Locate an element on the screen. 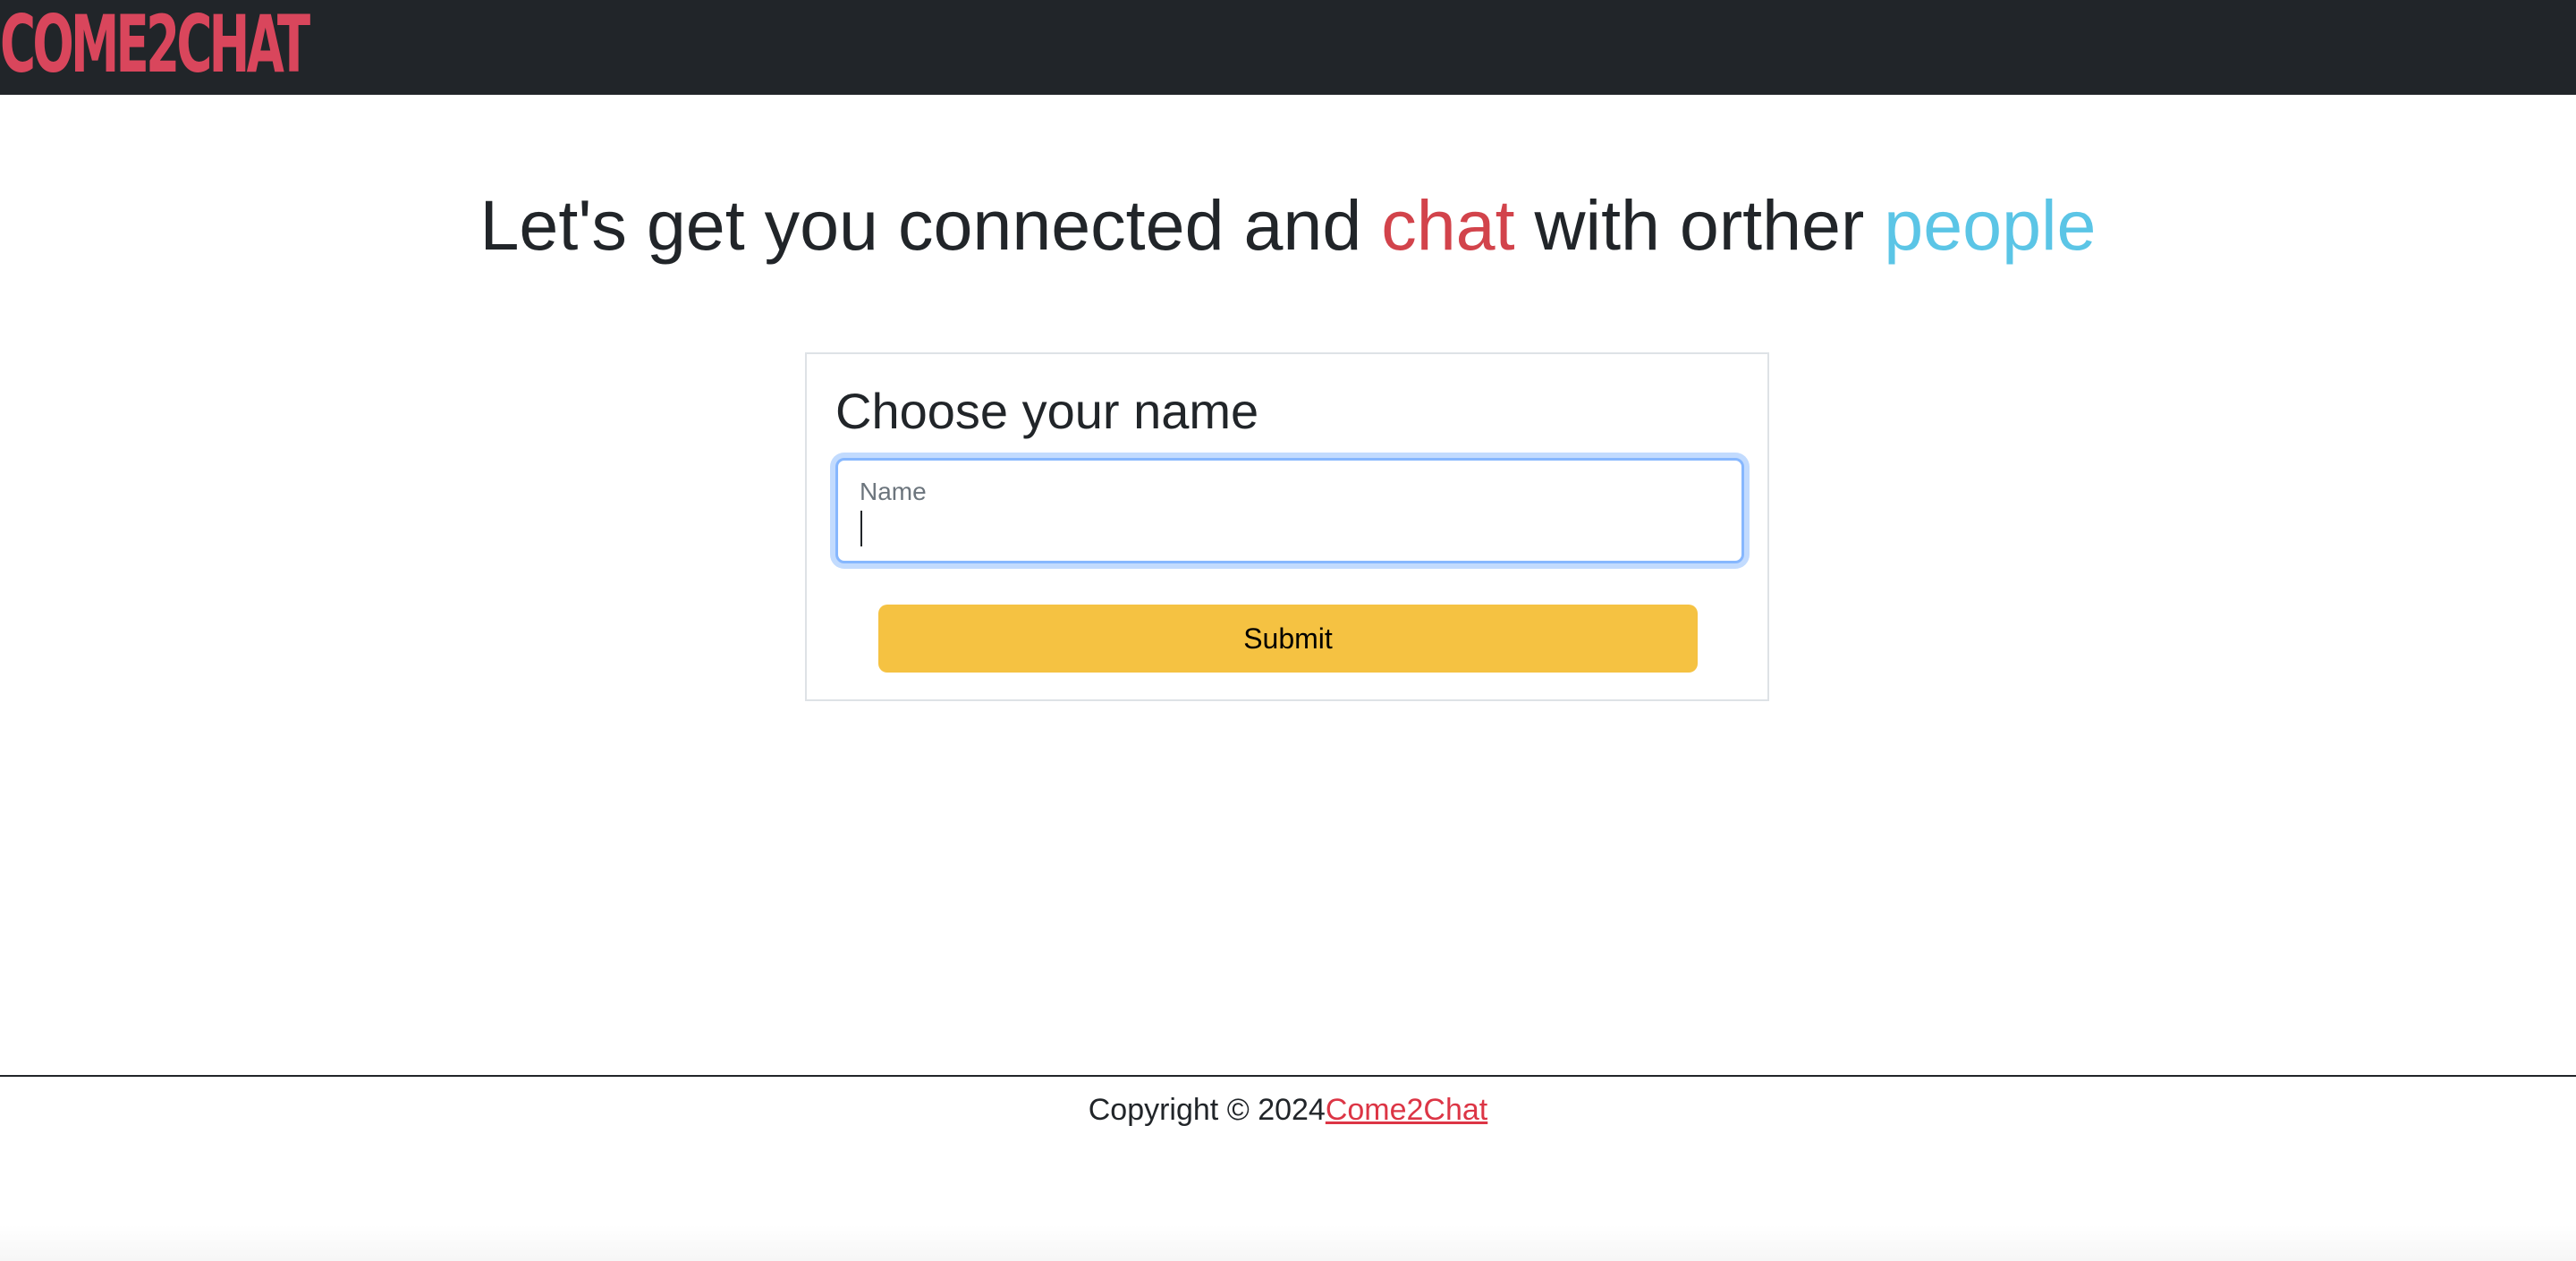 This screenshot has height=1261, width=2576. footer-divider is located at coordinates (1288, 1076).